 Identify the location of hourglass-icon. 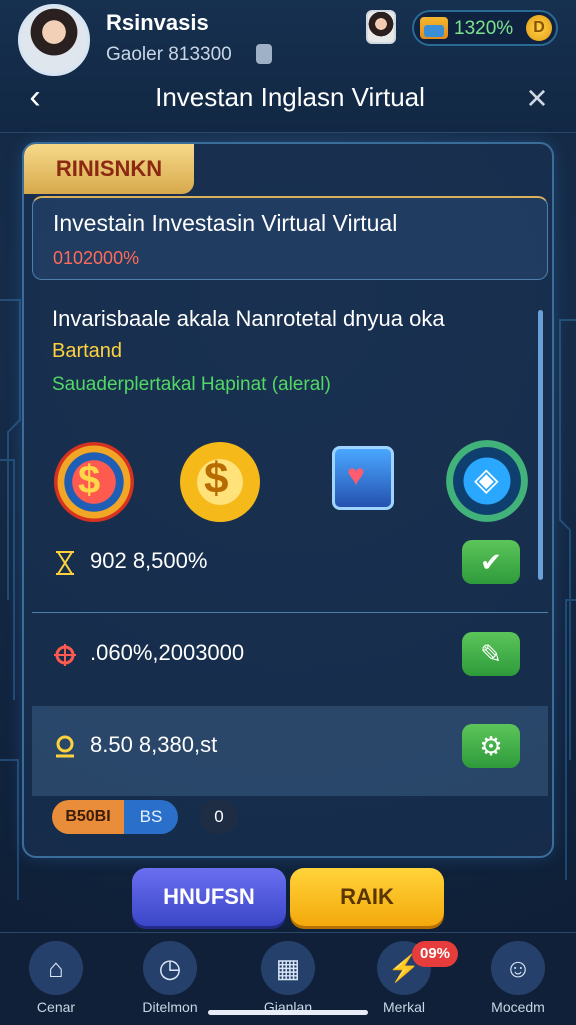
(65, 563).